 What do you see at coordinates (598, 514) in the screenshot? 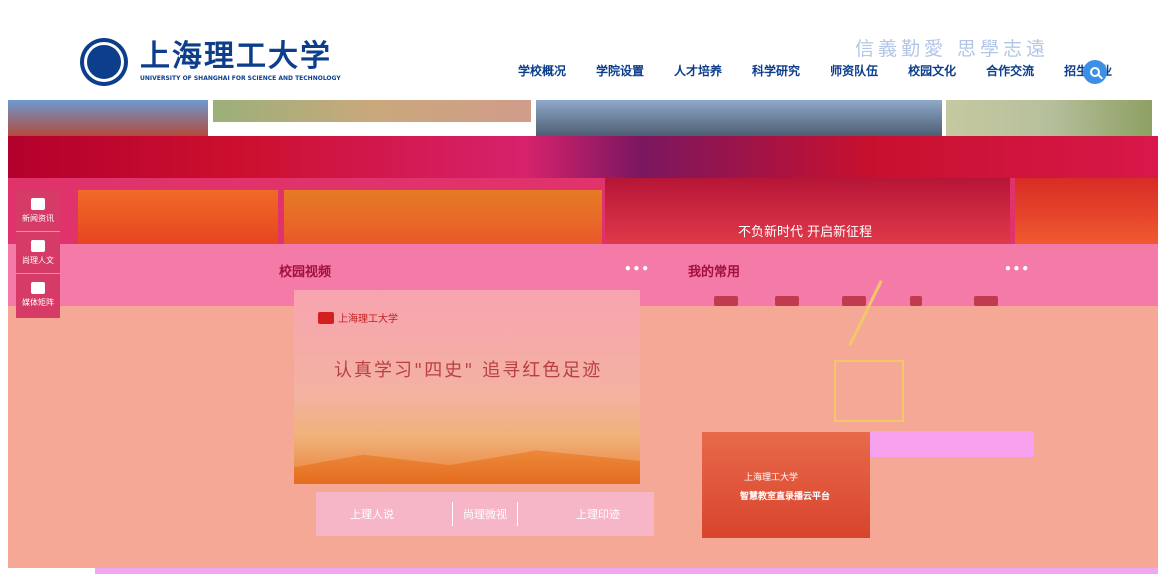
I see `tab-imprints: 上理印迹` at bounding box center [598, 514].